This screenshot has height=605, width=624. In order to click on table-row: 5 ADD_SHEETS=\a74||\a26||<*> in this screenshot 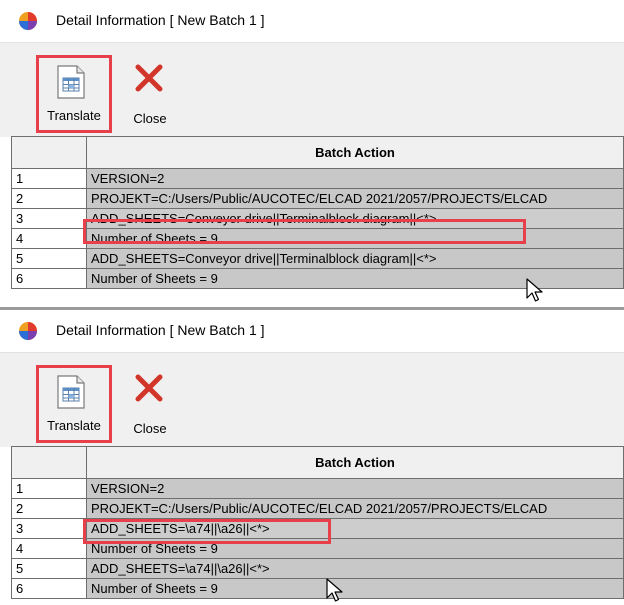, I will do `click(317, 568)`.